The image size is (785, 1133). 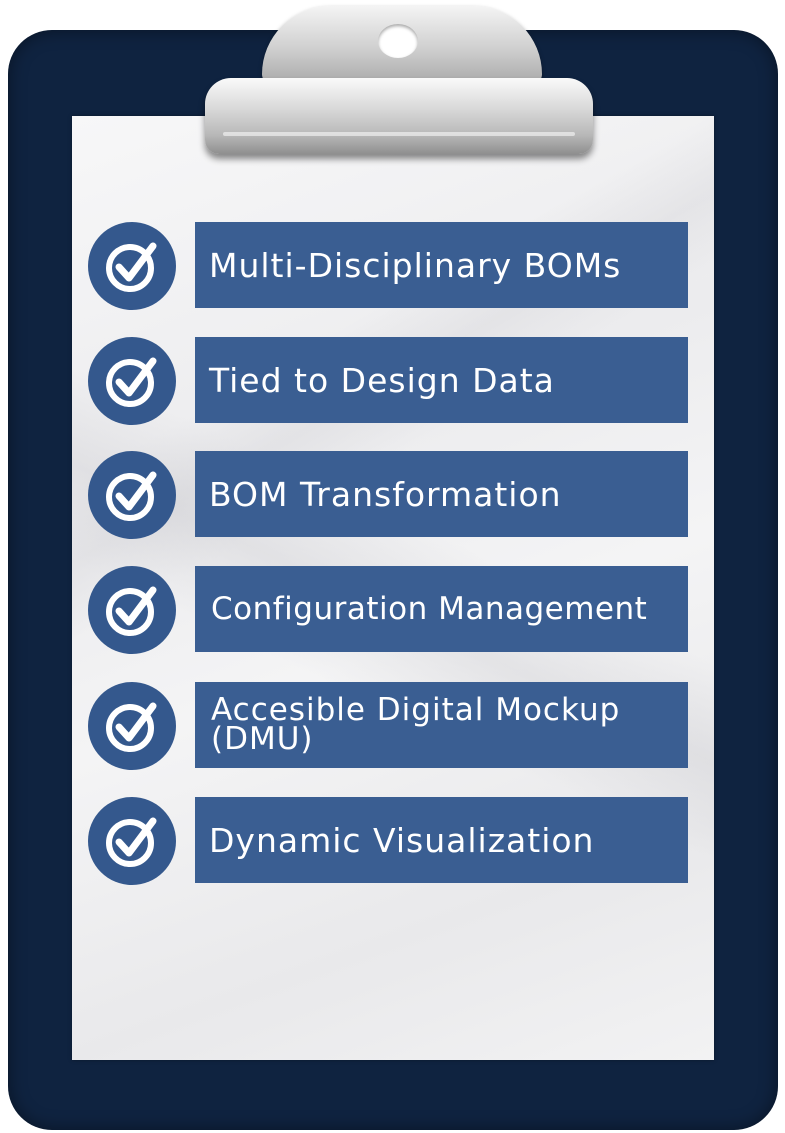 I want to click on checklist-item-label: Dynamic Visualization, so click(x=441, y=840).